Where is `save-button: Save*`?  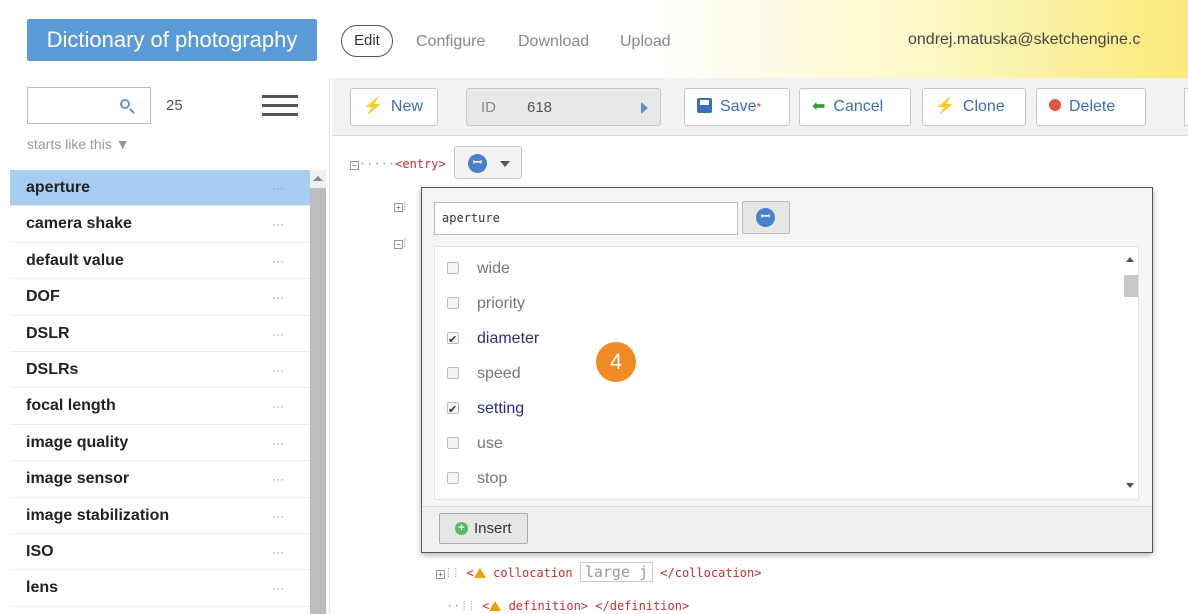 save-button: Save* is located at coordinates (737, 107).